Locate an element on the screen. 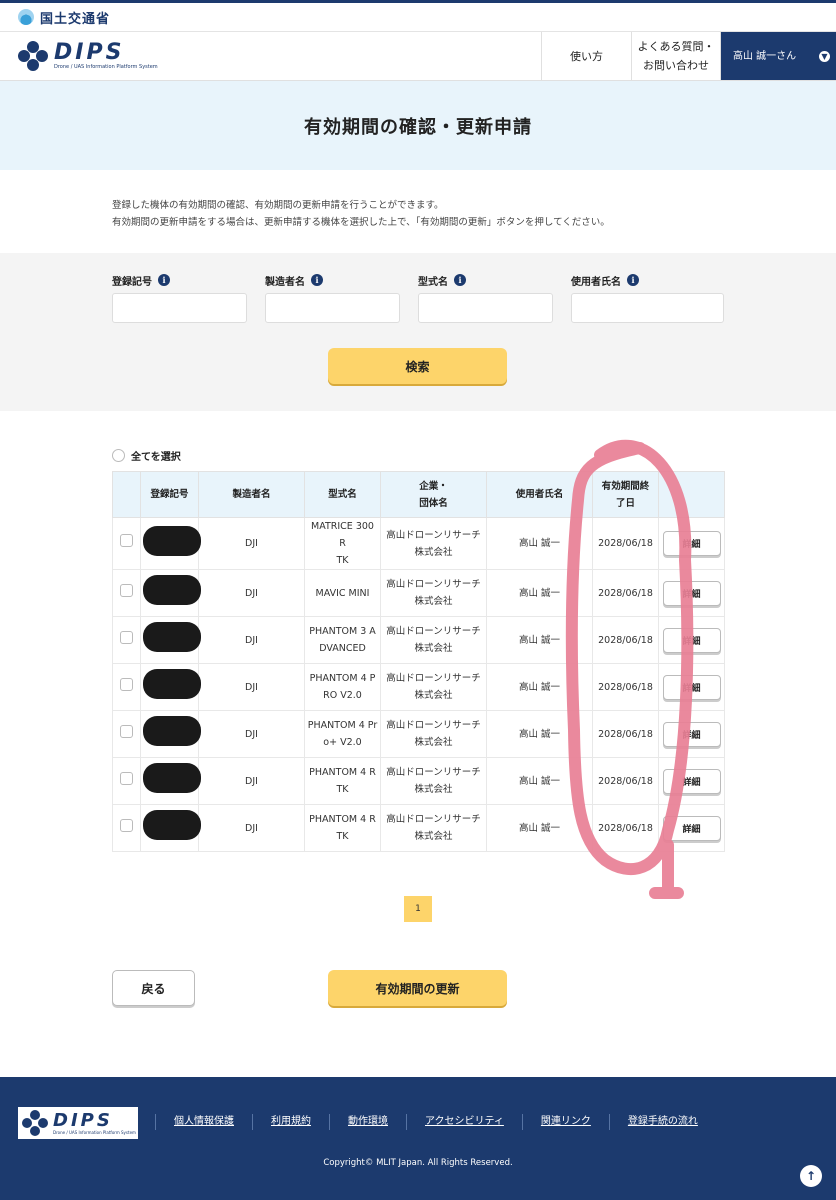 The height and width of the screenshot is (1200, 836). col-maker: 製造者名 is located at coordinates (251, 494).